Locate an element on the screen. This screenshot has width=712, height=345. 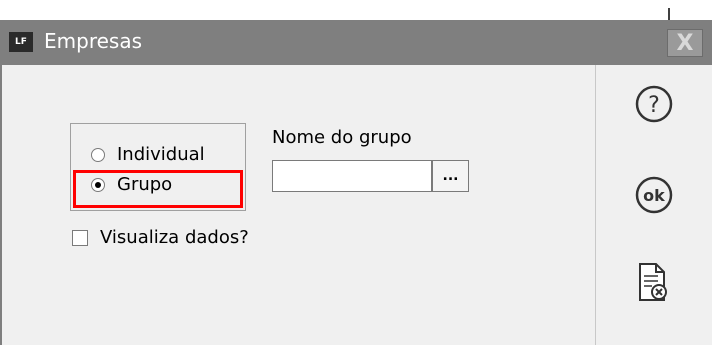
cancel-button is located at coordinates (652, 282).